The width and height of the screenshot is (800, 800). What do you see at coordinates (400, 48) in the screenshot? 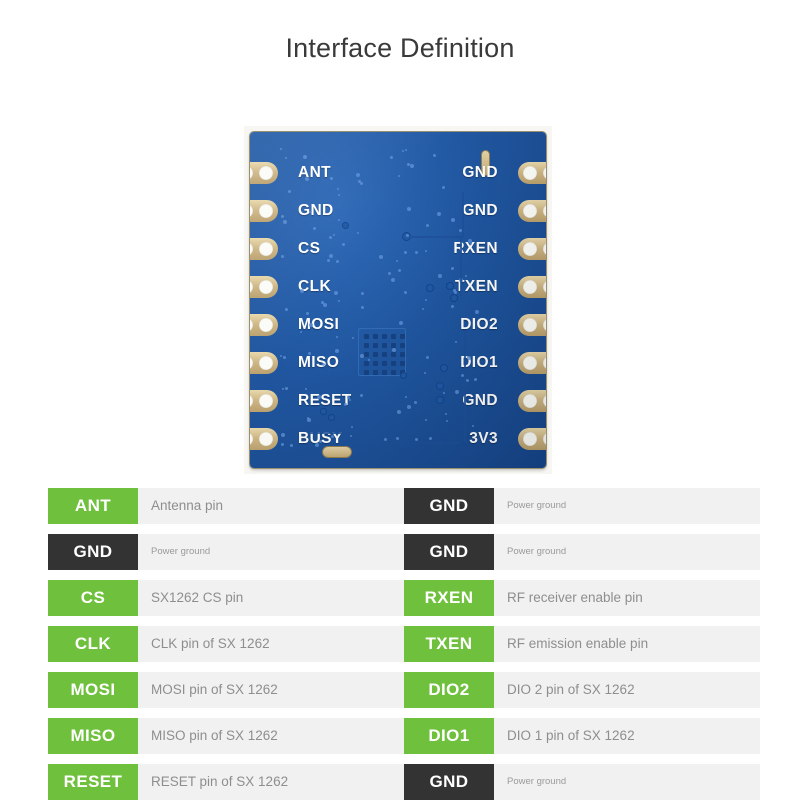
I see `page-title: Interface Definition` at bounding box center [400, 48].